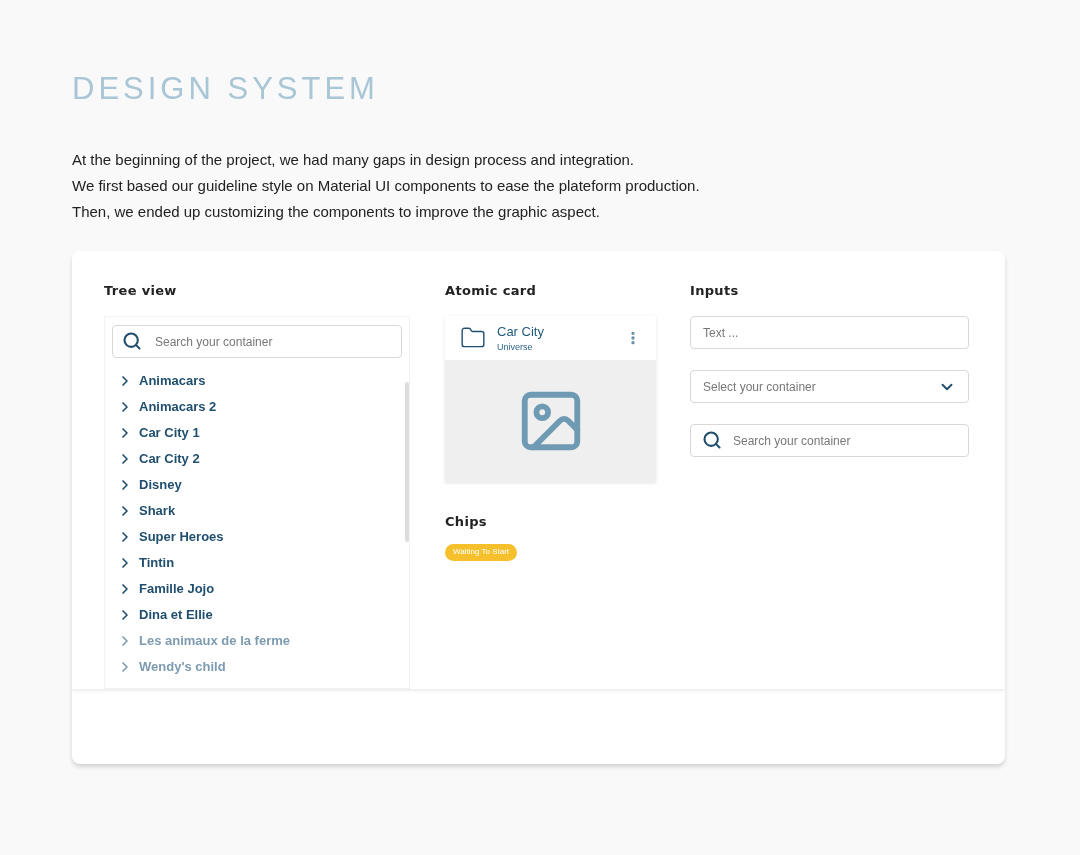 Image resolution: width=1080 pixels, height=855 pixels. What do you see at coordinates (336, 211) in the screenshot?
I see `intro-text: Then, we ended up customizing the components to improve the graphic aspect.` at bounding box center [336, 211].